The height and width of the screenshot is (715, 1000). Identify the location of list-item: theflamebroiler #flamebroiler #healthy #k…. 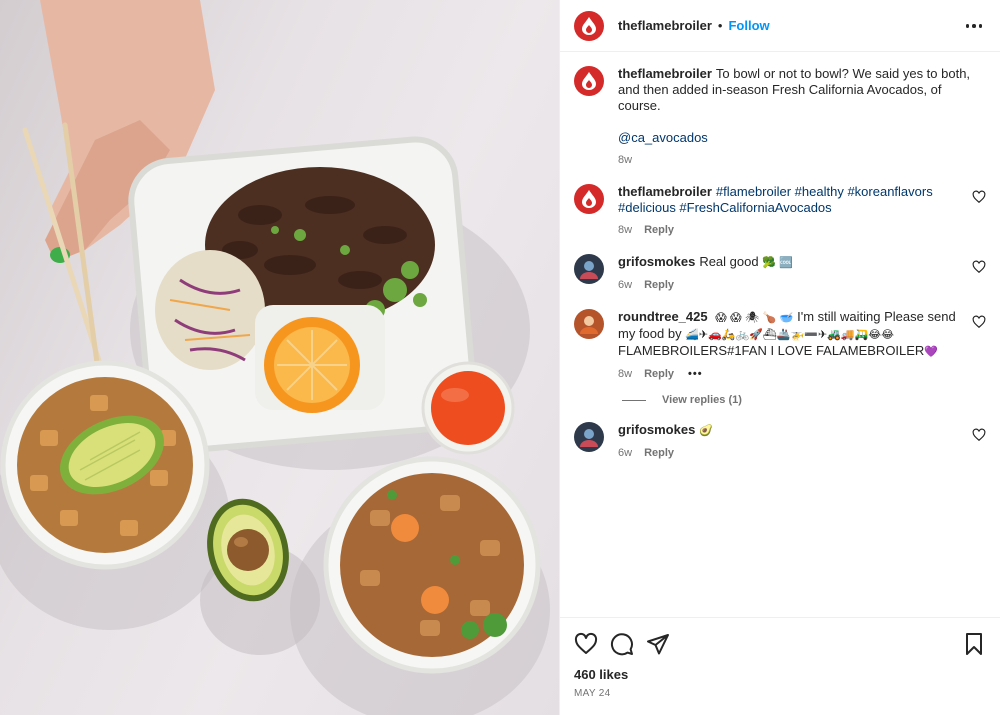
(780, 211).